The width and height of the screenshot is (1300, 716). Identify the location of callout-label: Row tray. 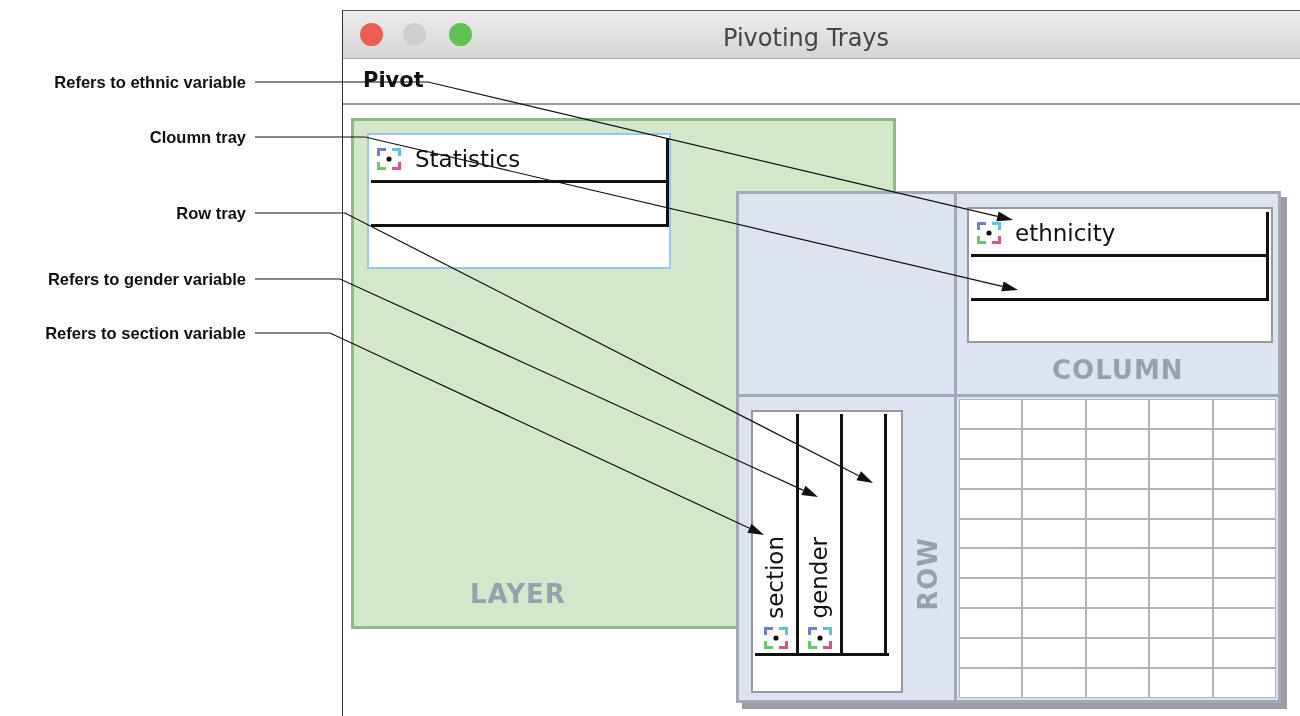
(211, 213).